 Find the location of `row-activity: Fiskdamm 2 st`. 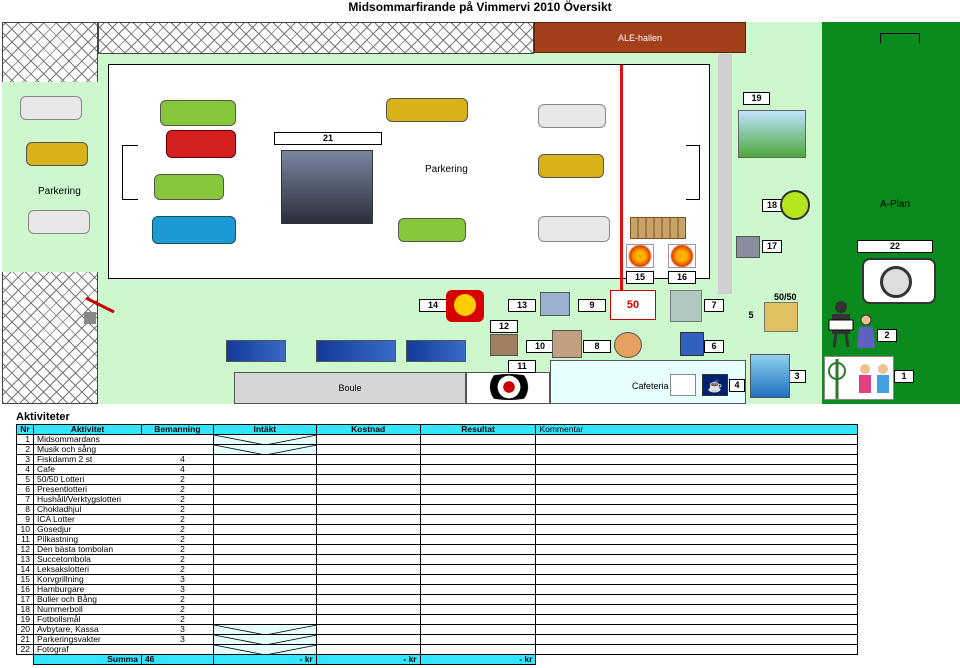

row-activity: Fiskdamm 2 st is located at coordinates (87, 459).